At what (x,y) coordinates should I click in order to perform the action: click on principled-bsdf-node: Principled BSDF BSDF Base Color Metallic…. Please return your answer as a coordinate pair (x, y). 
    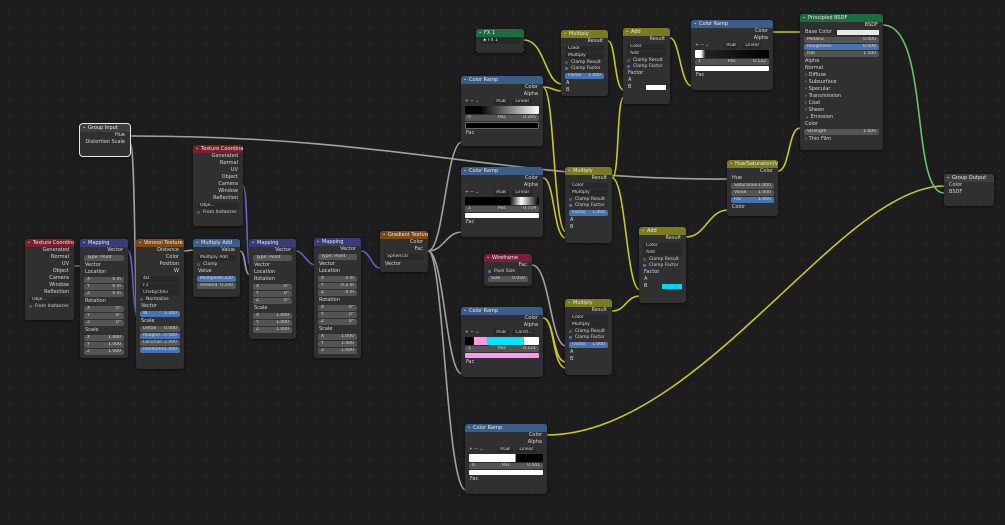
    Looking at the image, I should click on (841, 82).